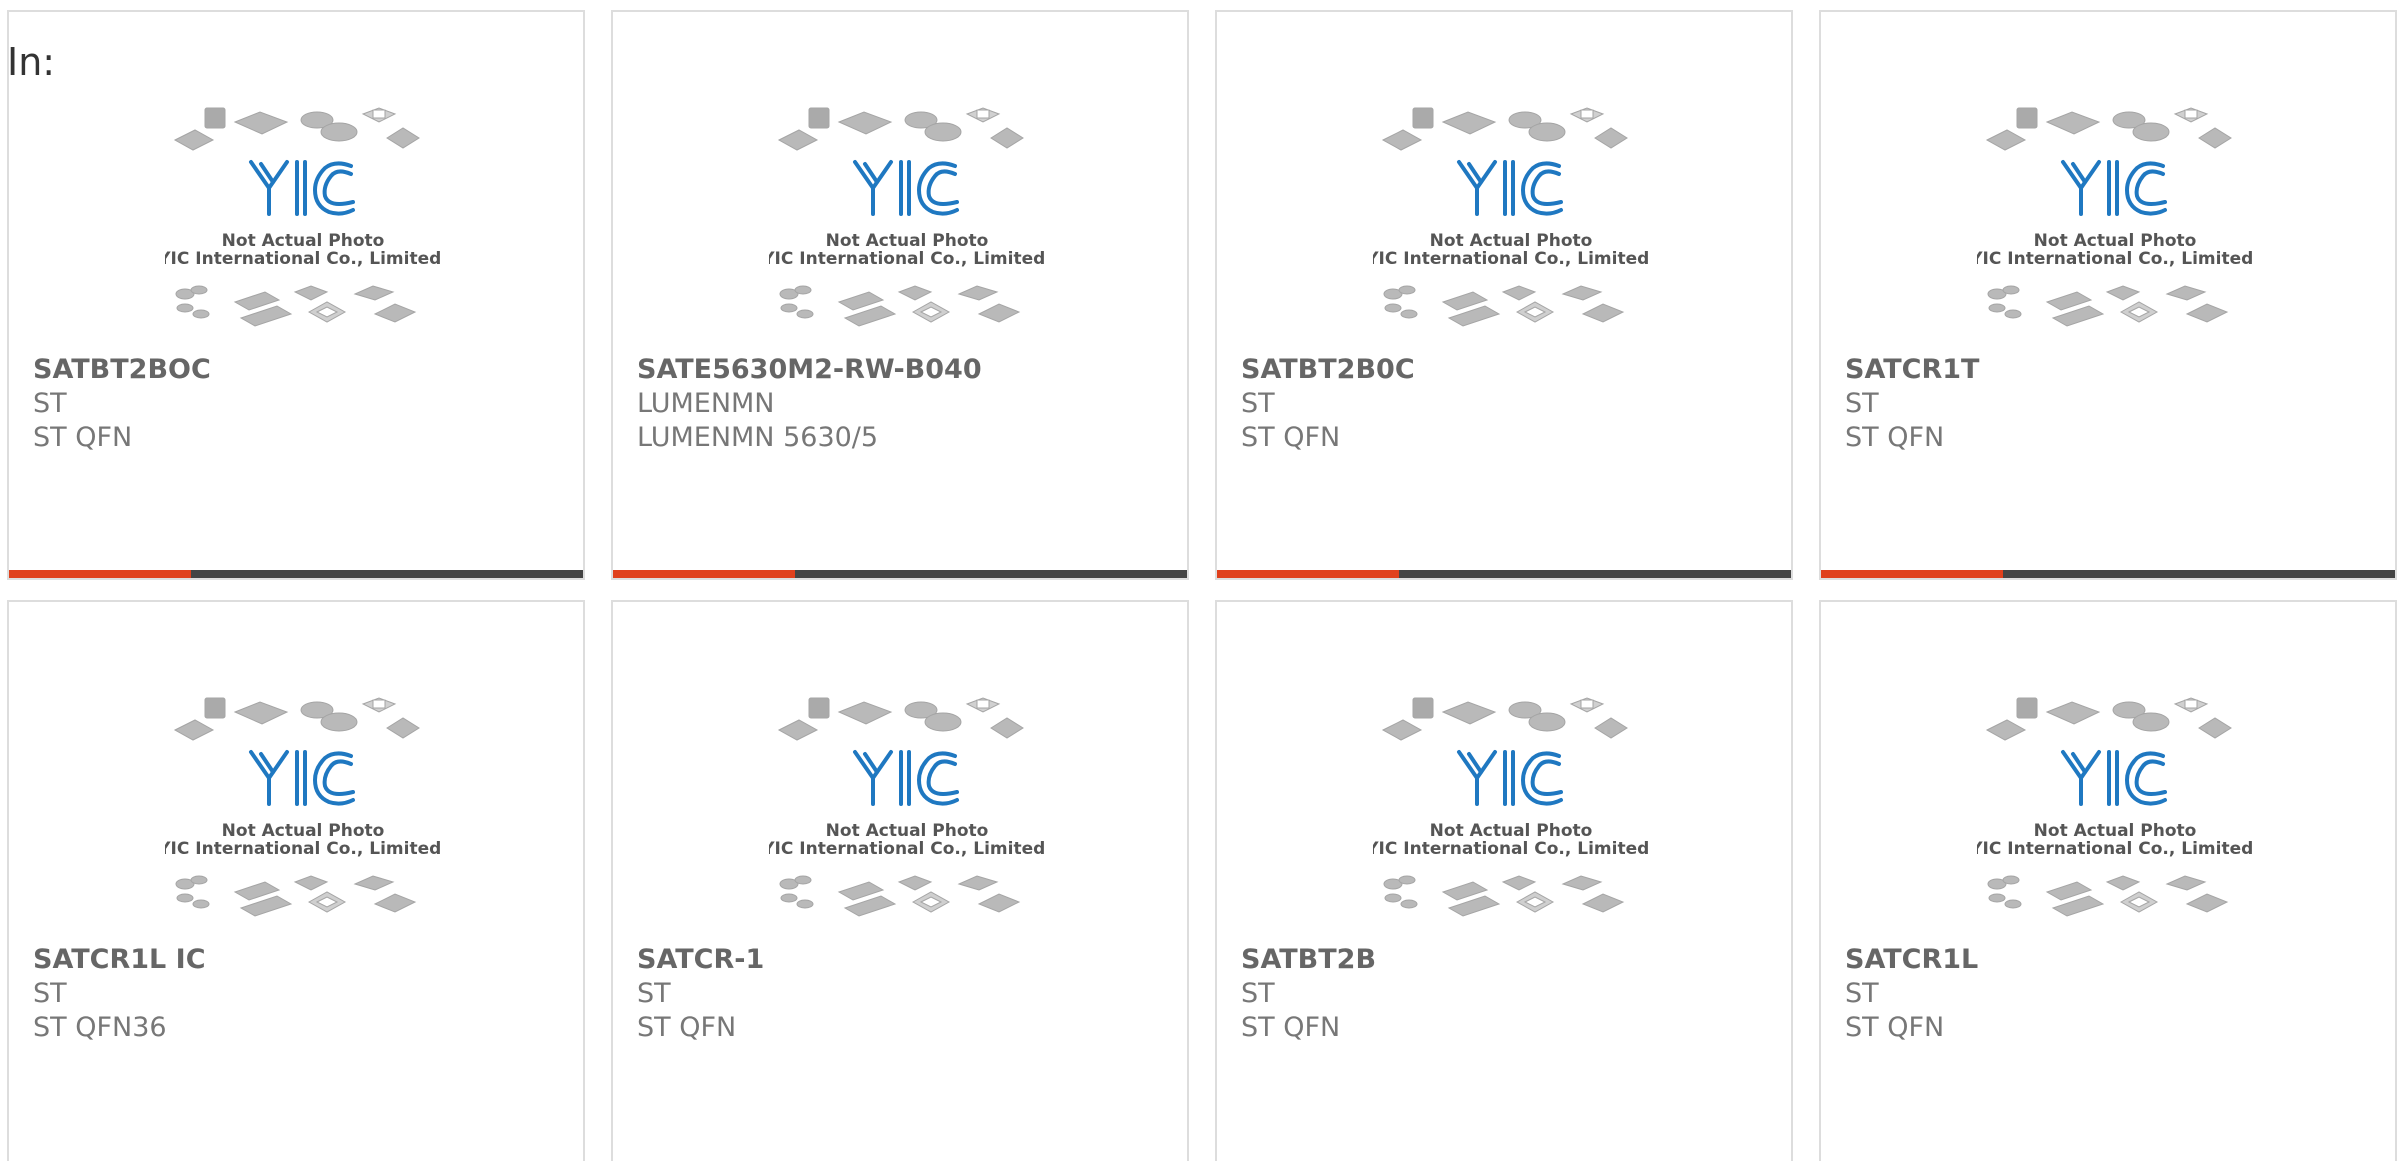 The width and height of the screenshot is (2403, 1161). Describe the element at coordinates (700, 959) in the screenshot. I see `product-part-number: SATCR-1` at that location.